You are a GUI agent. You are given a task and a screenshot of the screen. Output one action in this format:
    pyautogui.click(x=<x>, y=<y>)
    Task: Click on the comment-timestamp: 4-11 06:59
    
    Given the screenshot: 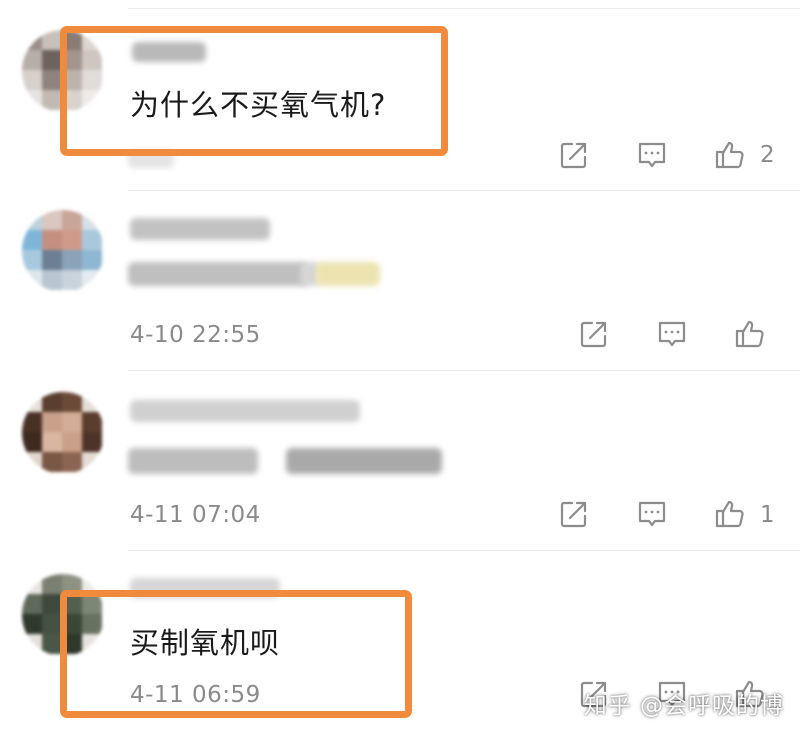 What is the action you would take?
    pyautogui.click(x=195, y=695)
    